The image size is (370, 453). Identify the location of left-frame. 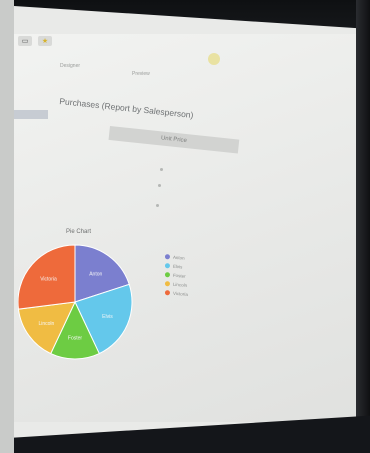
(7, 226).